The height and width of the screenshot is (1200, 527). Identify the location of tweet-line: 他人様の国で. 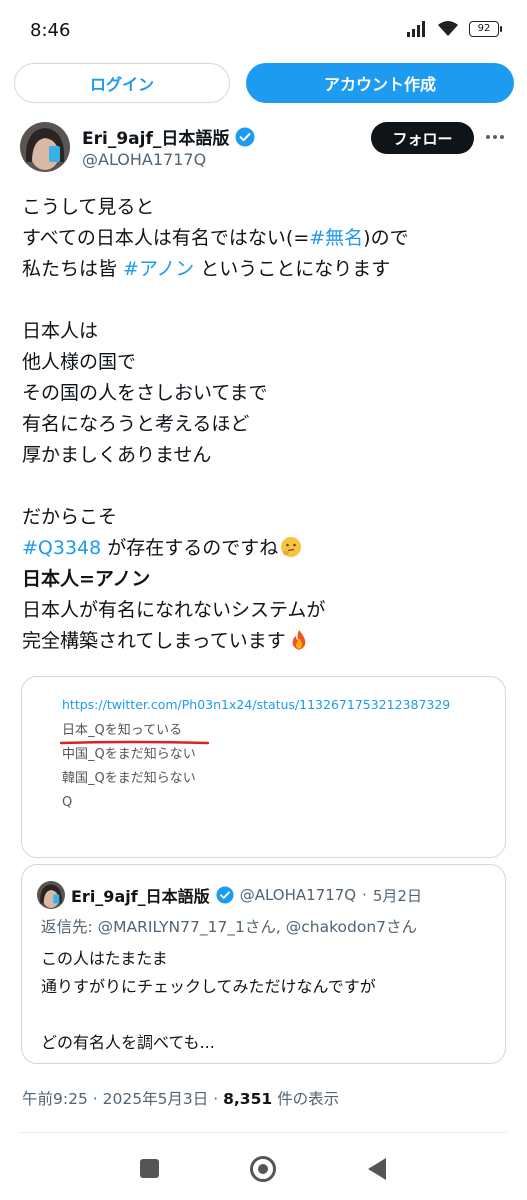
(79, 362).